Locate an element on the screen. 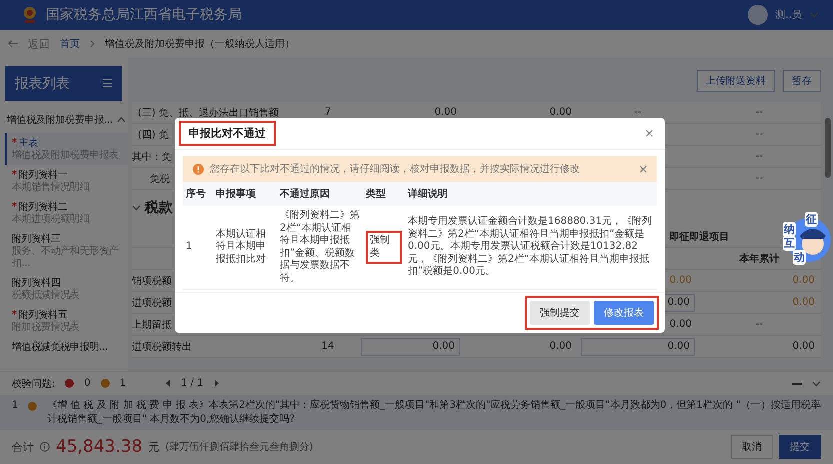 The height and width of the screenshot is (464, 833). item-title: 附列资料四 is located at coordinates (37, 283).